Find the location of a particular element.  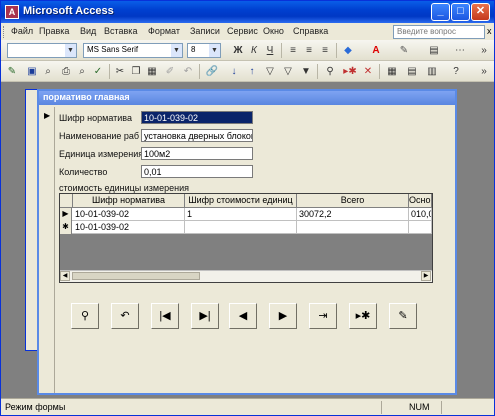

undo-record-button: ↶ is located at coordinates (125, 316).